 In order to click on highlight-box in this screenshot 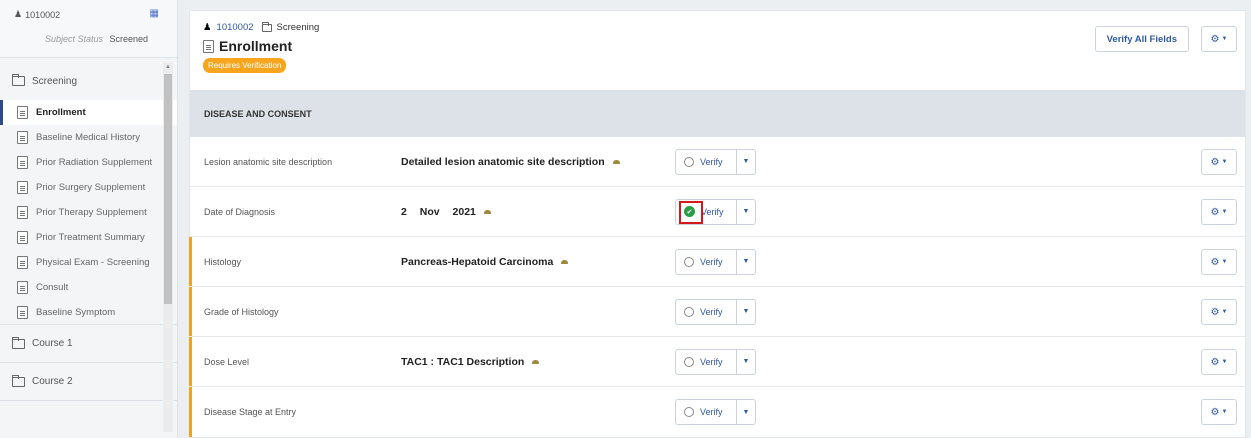, I will do `click(691, 212)`.